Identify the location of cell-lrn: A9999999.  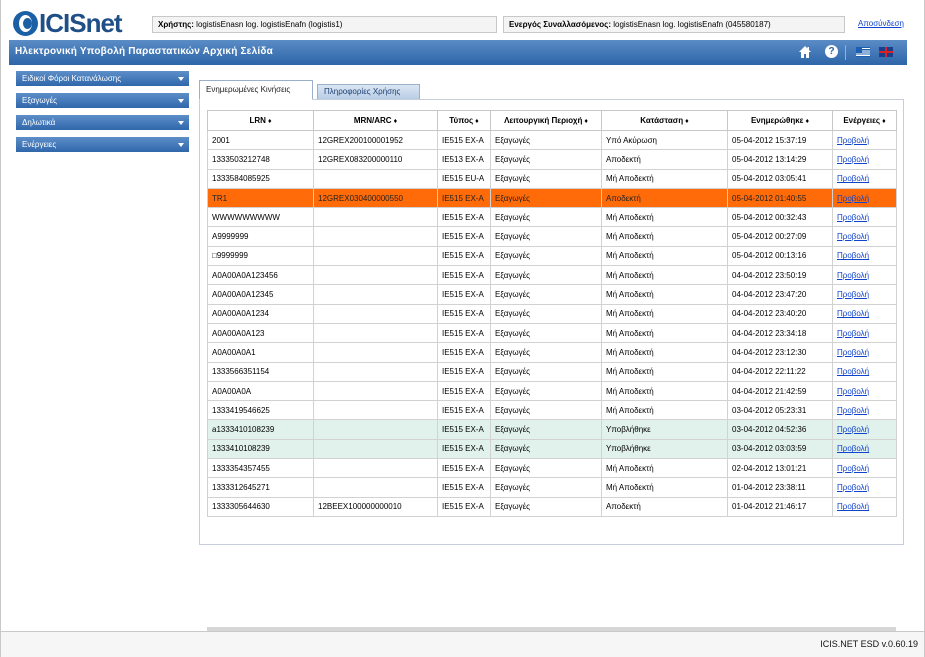
(260, 236).